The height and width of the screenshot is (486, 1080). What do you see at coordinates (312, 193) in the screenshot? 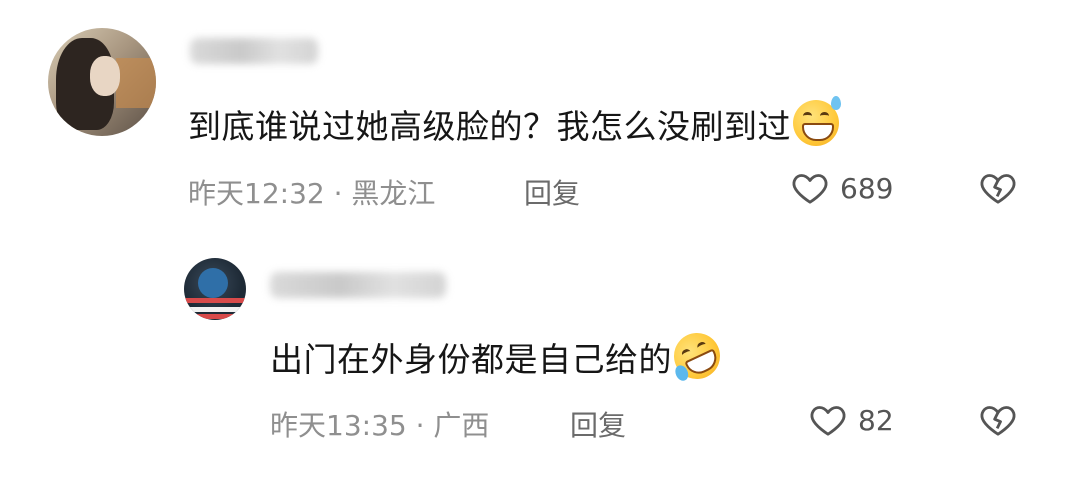
I see `comment-meta: 昨天12:32 · 黑龙江` at bounding box center [312, 193].